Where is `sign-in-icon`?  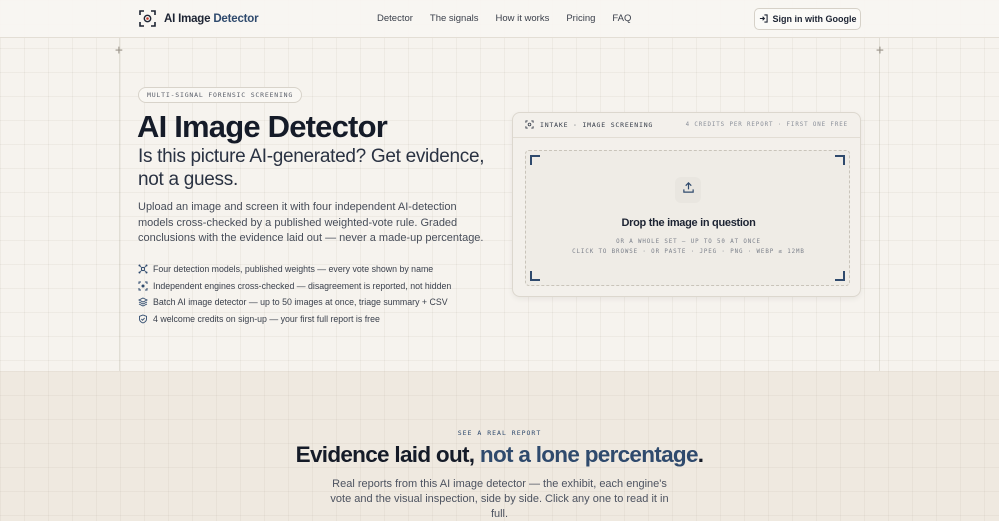
sign-in-icon is located at coordinates (763, 19).